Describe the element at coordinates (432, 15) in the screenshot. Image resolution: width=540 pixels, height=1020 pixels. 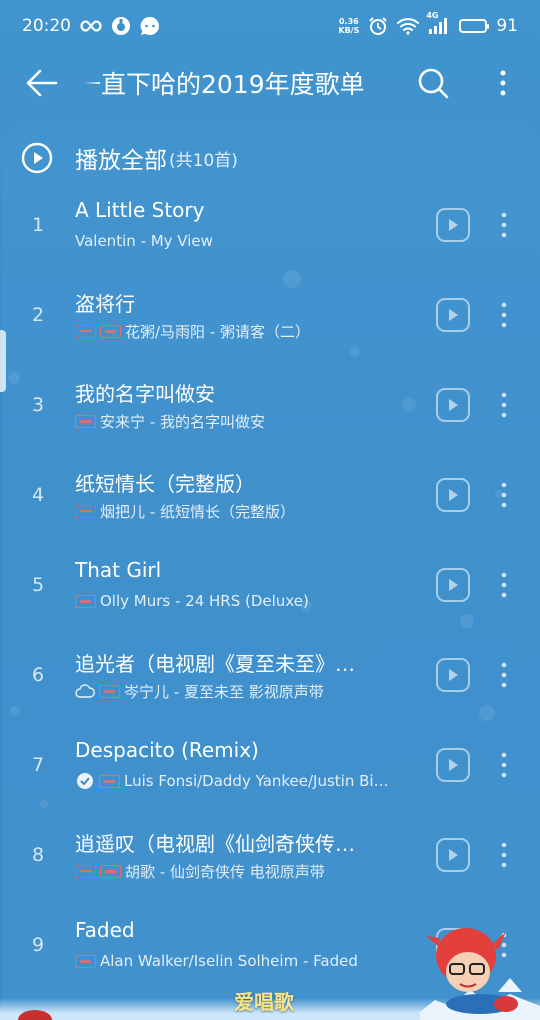
I see `network-type: 4G` at that location.